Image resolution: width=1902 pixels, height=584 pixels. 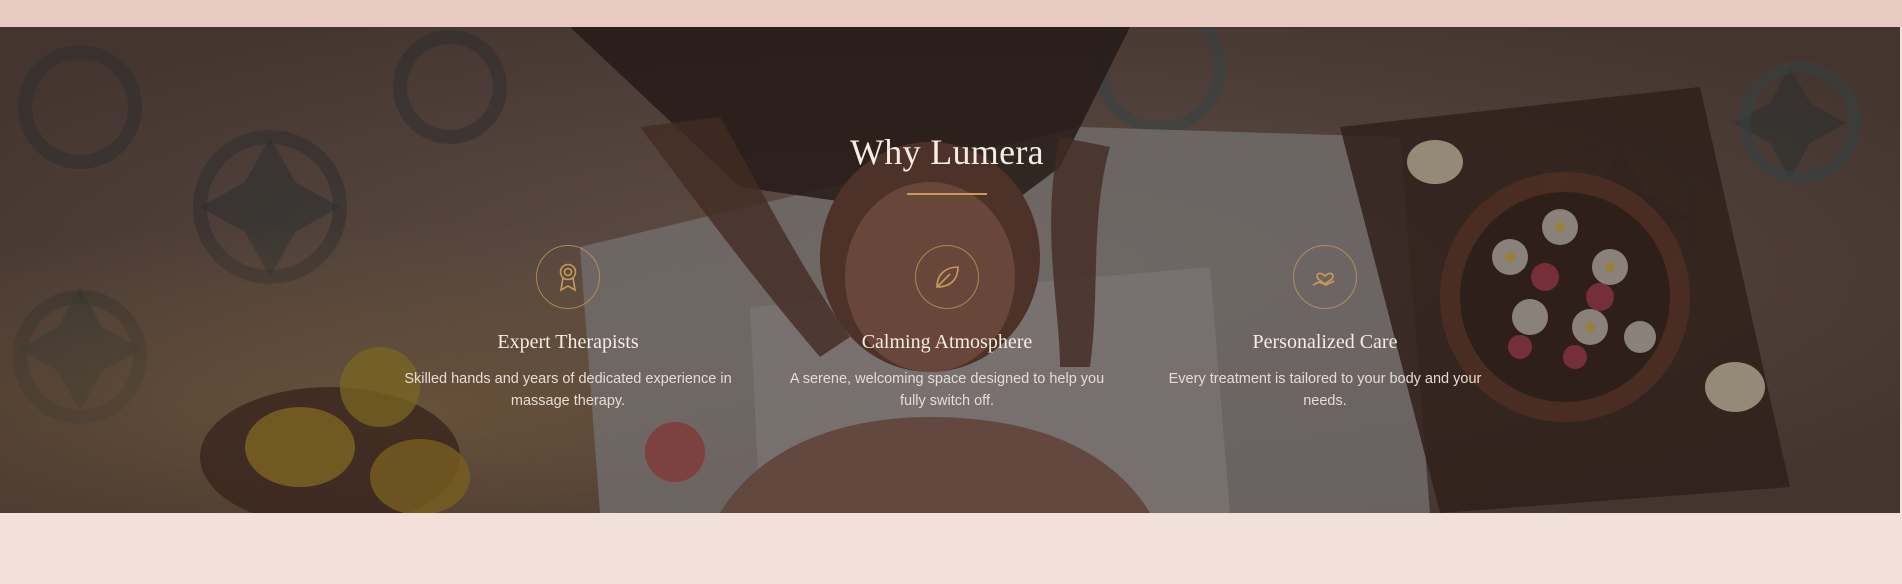 I want to click on feature-title: Expert Therapists, so click(x=568, y=342).